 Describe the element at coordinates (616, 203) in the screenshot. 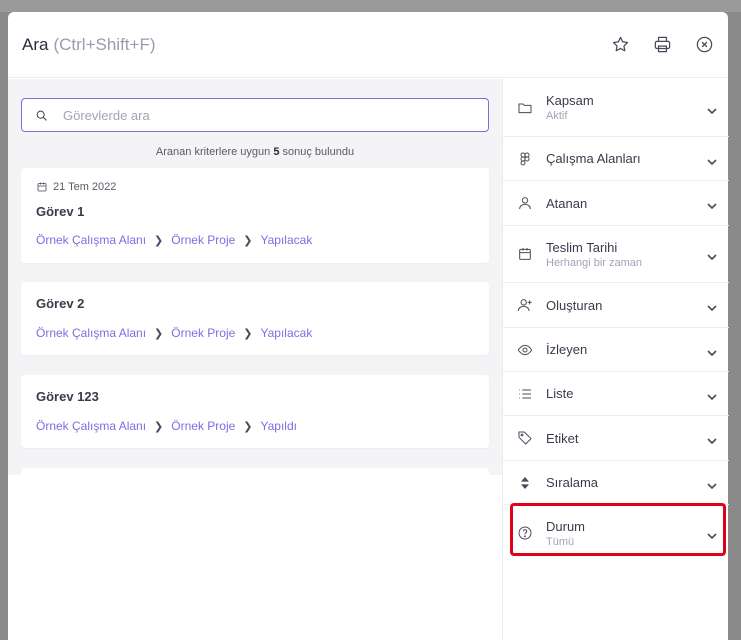

I see `filter-atanan: Atanan` at that location.